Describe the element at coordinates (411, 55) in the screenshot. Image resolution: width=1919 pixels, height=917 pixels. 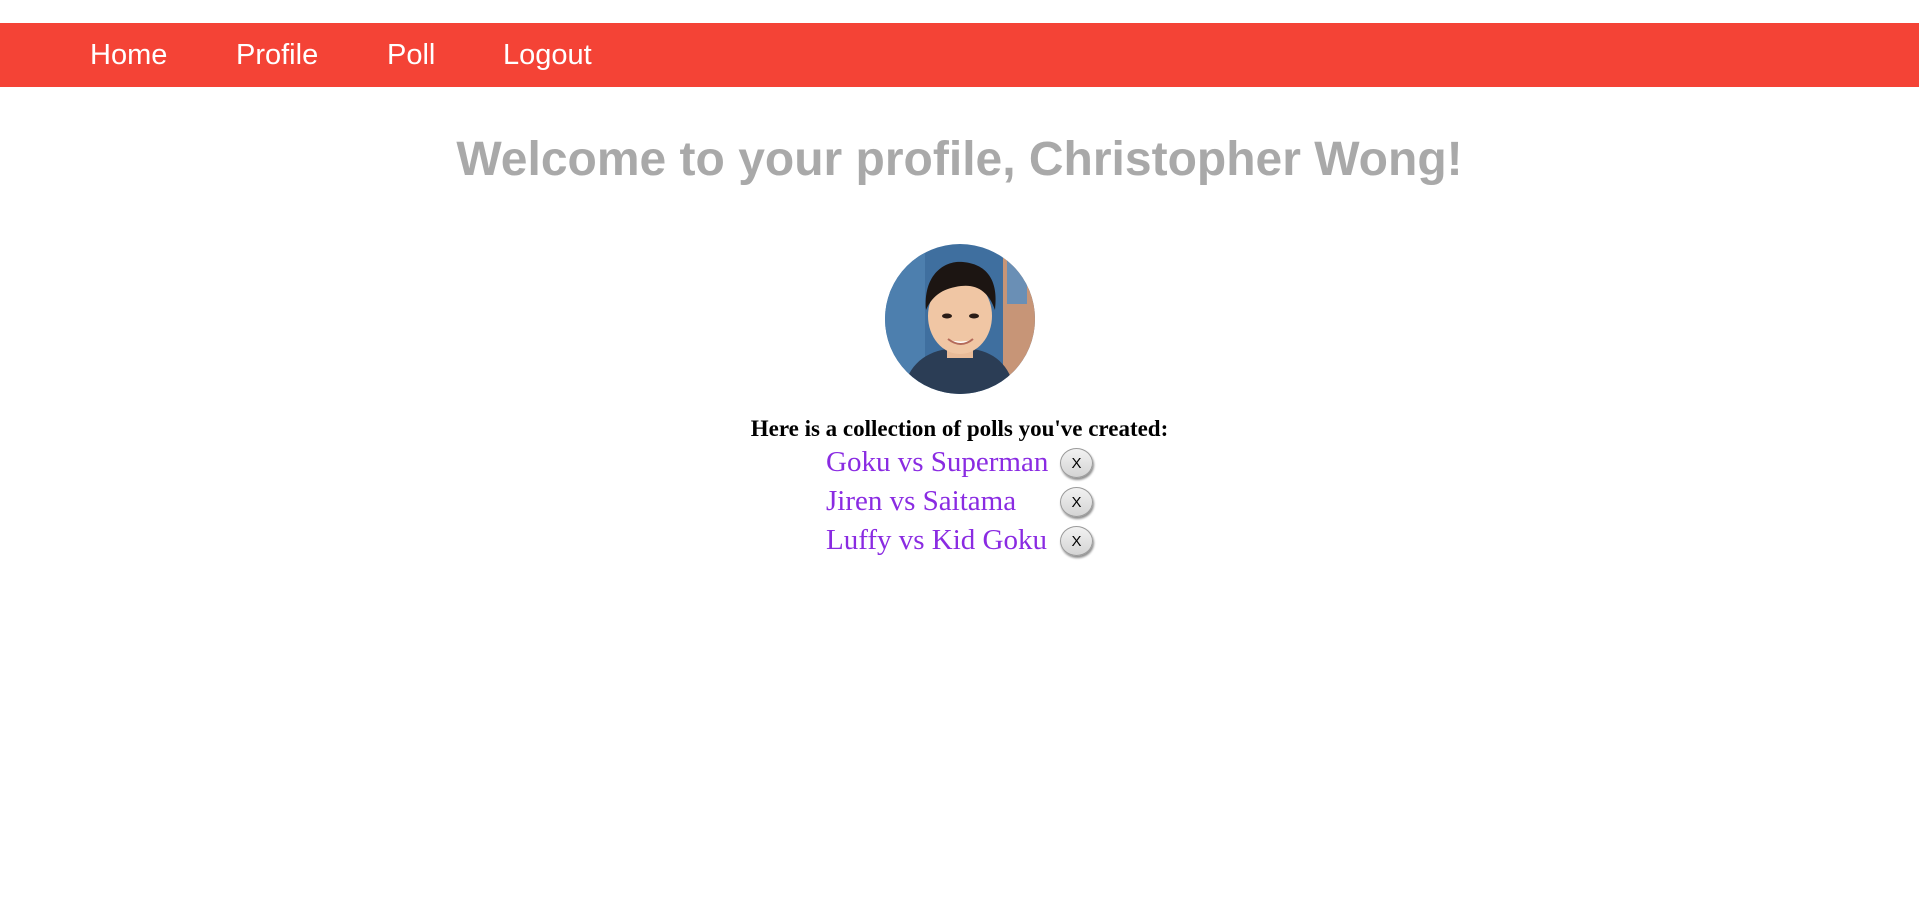
I see `nav-poll-link: Poll` at that location.